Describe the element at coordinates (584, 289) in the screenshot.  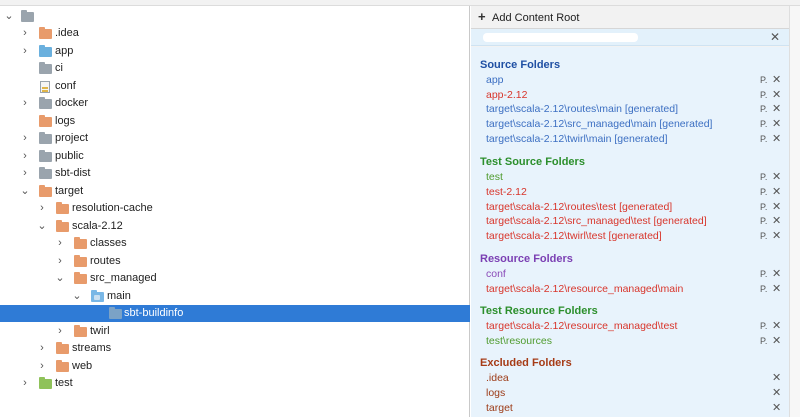
I see `resource-folder-entry: target\scala-2.12\resource_managed\main` at that location.